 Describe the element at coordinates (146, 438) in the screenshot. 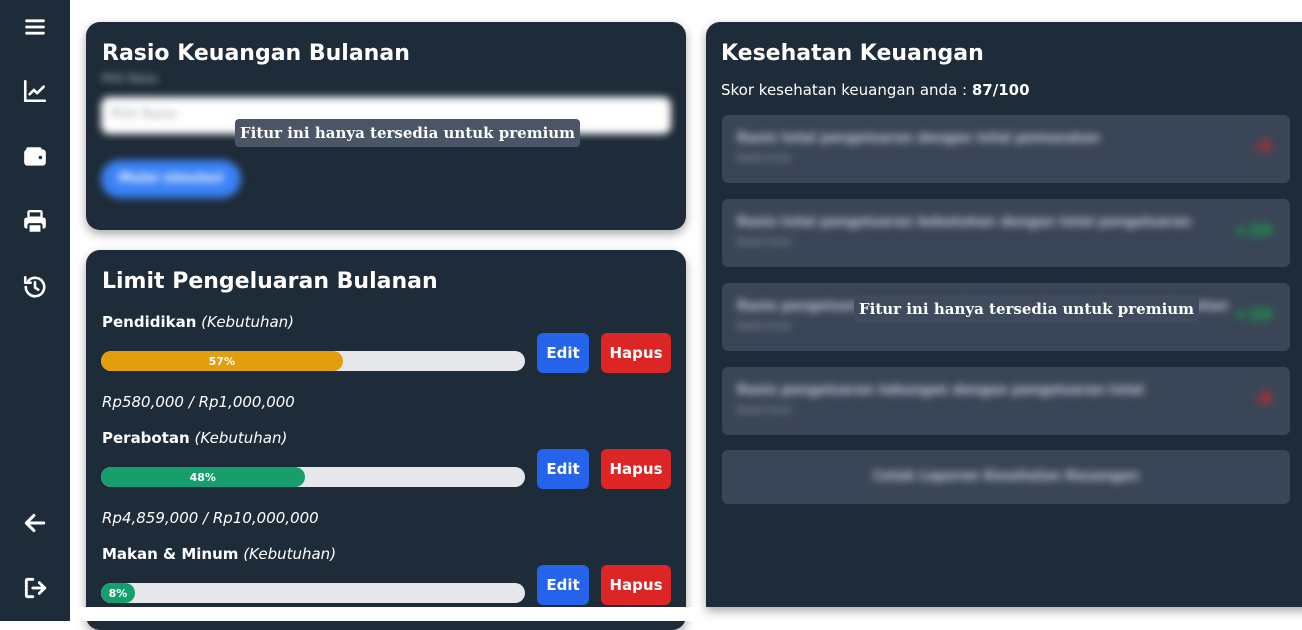

I see `category-name: Perabotan` at that location.